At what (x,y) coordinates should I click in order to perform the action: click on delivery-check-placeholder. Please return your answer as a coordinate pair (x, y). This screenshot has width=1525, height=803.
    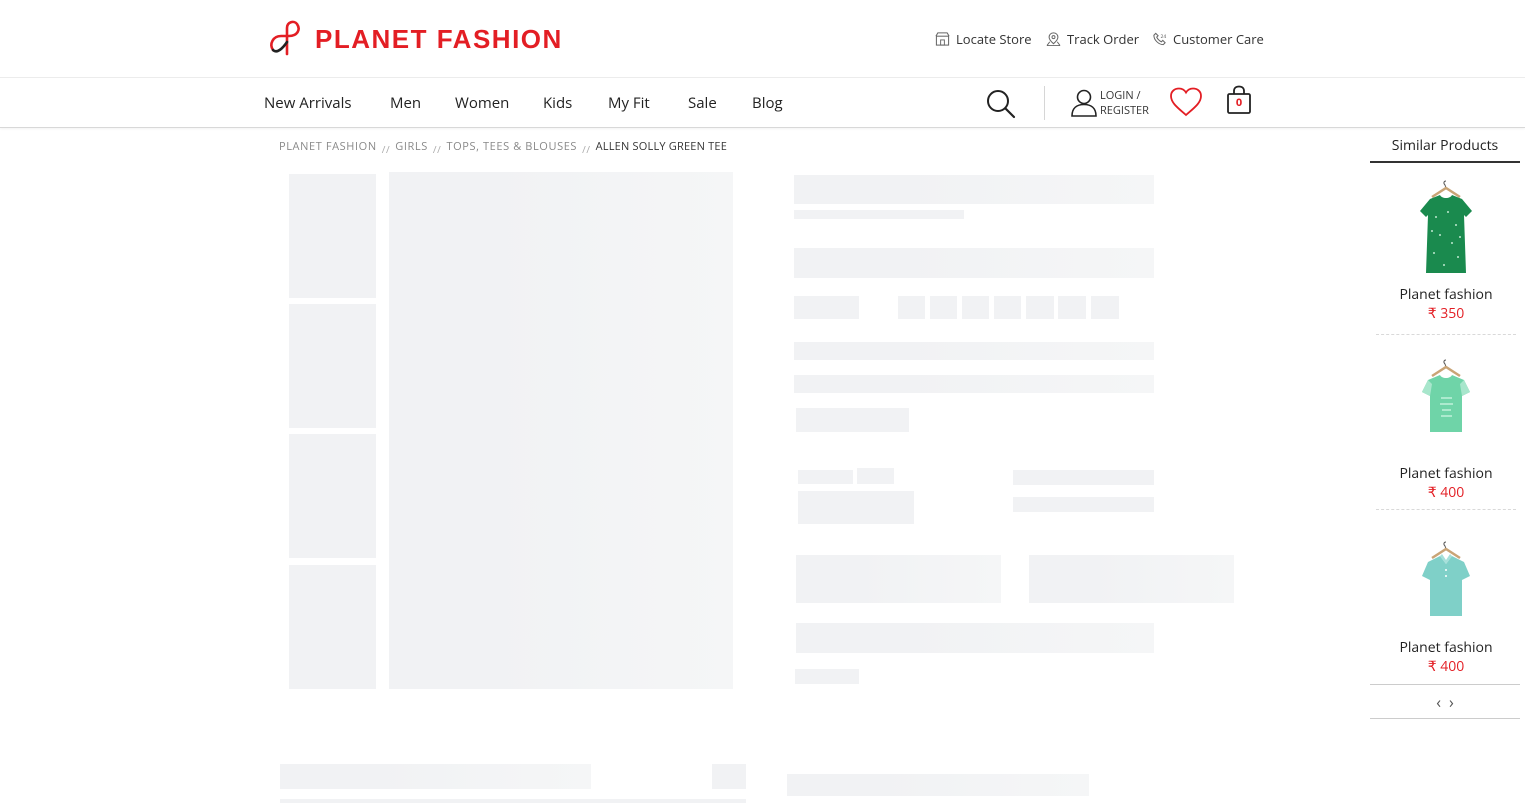
    Looking at the image, I should click on (975, 638).